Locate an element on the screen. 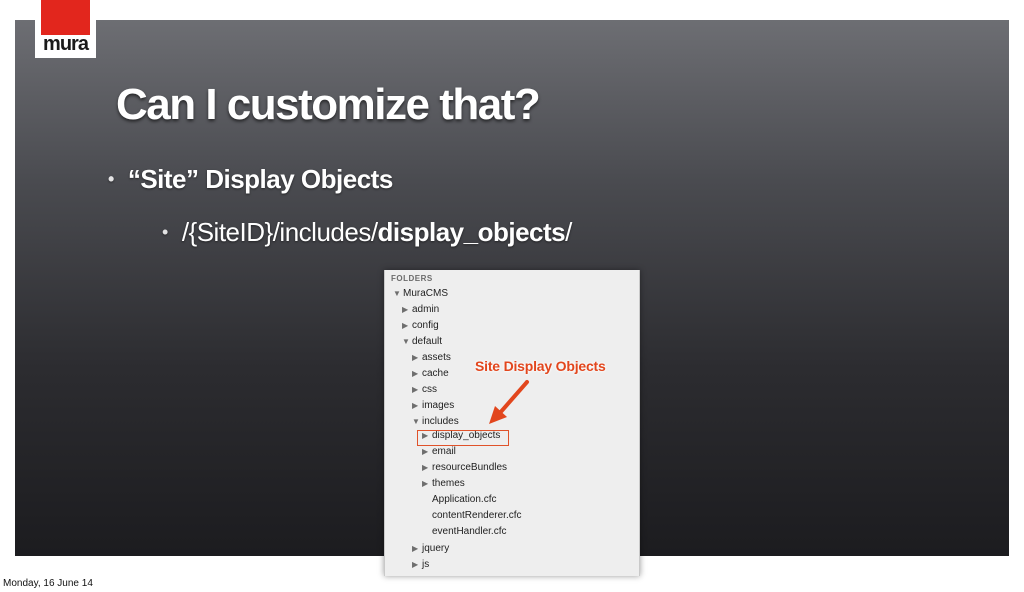 The height and width of the screenshot is (592, 1024). tree-item-js: ▶ js is located at coordinates (420, 567).